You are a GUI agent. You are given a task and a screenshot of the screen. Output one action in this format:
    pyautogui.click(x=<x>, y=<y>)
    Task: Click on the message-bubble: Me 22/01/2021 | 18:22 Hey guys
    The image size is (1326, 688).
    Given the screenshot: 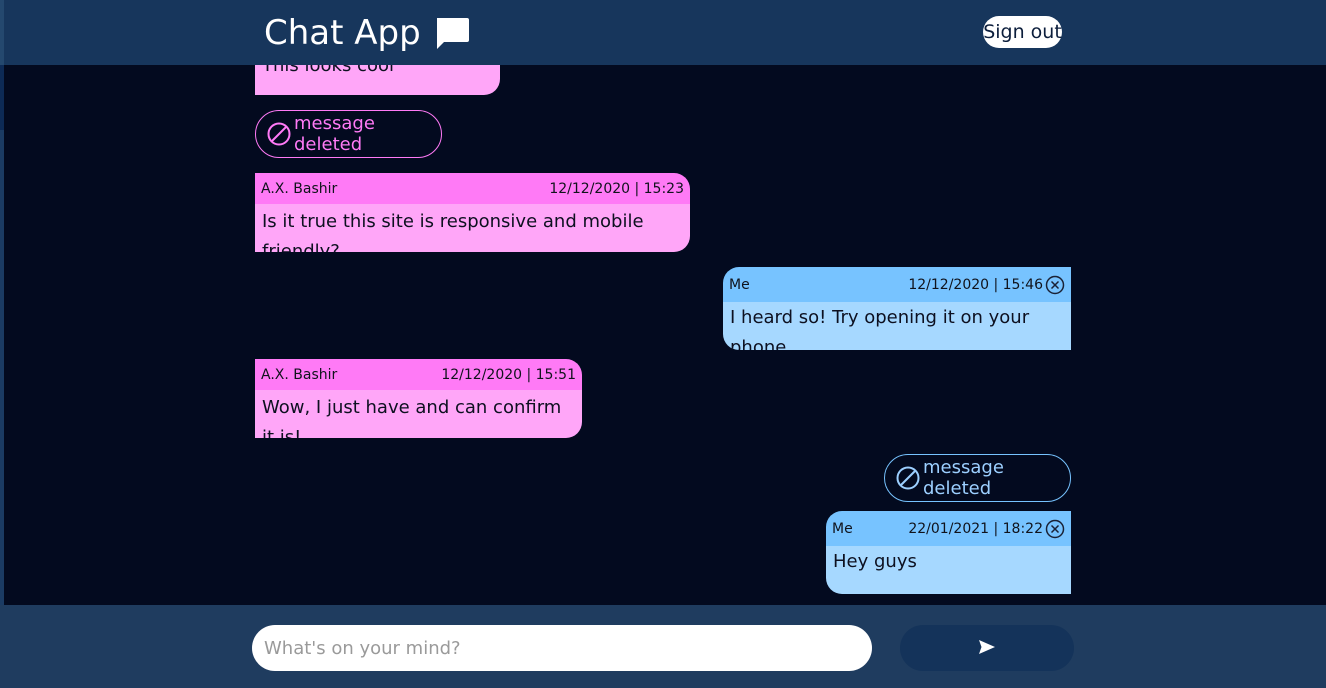 What is the action you would take?
    pyautogui.click(x=948, y=552)
    